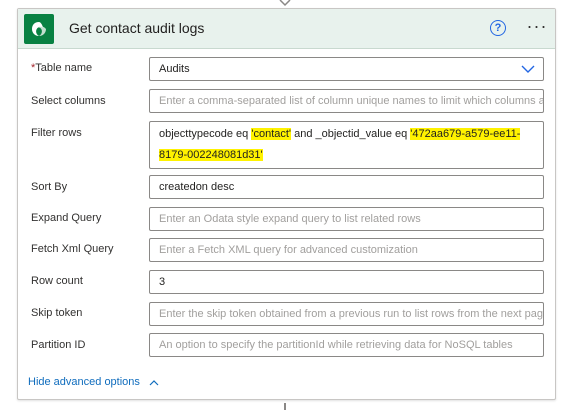  What do you see at coordinates (528, 69) in the screenshot?
I see `chevron-down-icon` at bounding box center [528, 69].